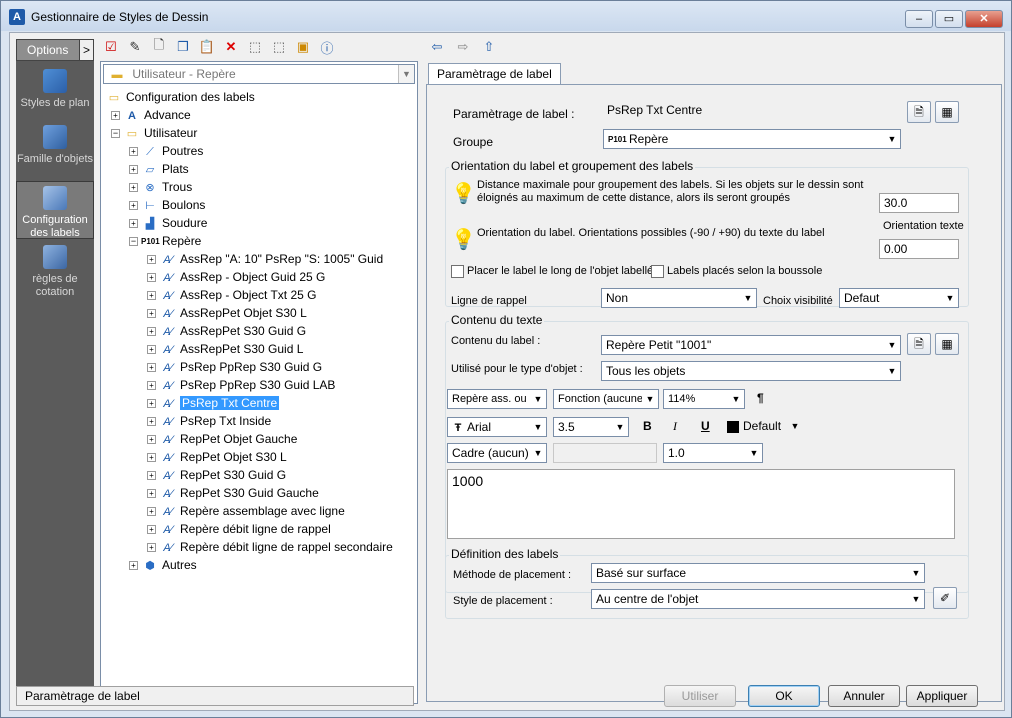 The image size is (1012, 718). I want to click on tree-node-label-style: + A⁄ RepPet Objet S30 L, so click(217, 457).